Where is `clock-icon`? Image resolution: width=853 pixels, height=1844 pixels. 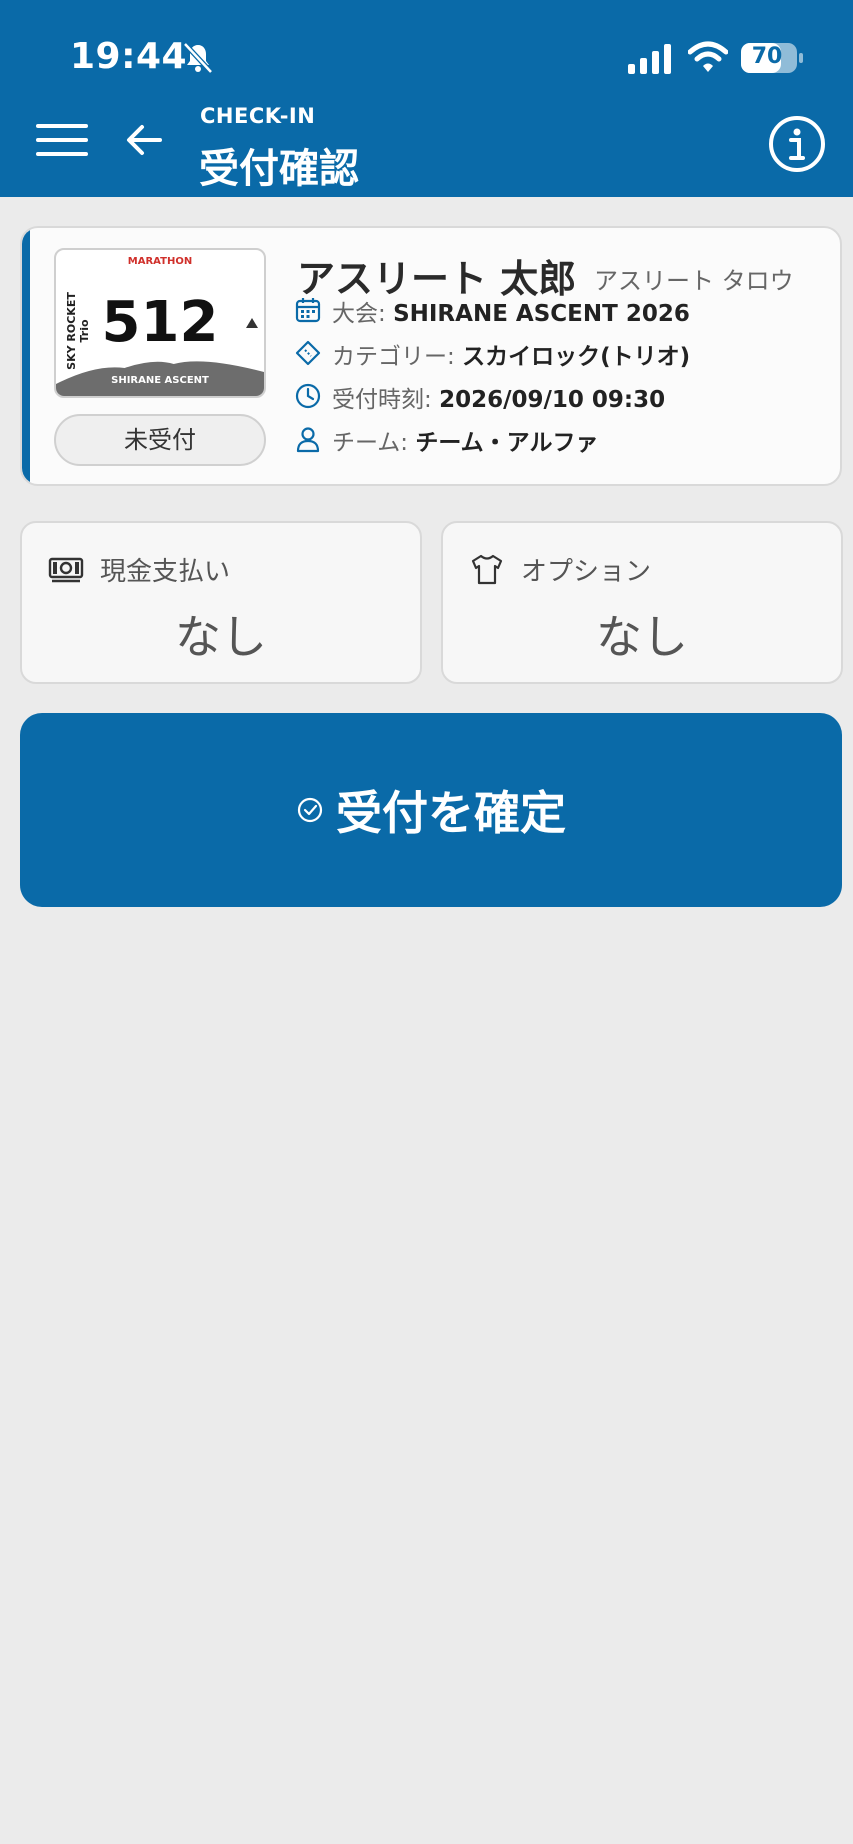
clock-icon is located at coordinates (308, 396).